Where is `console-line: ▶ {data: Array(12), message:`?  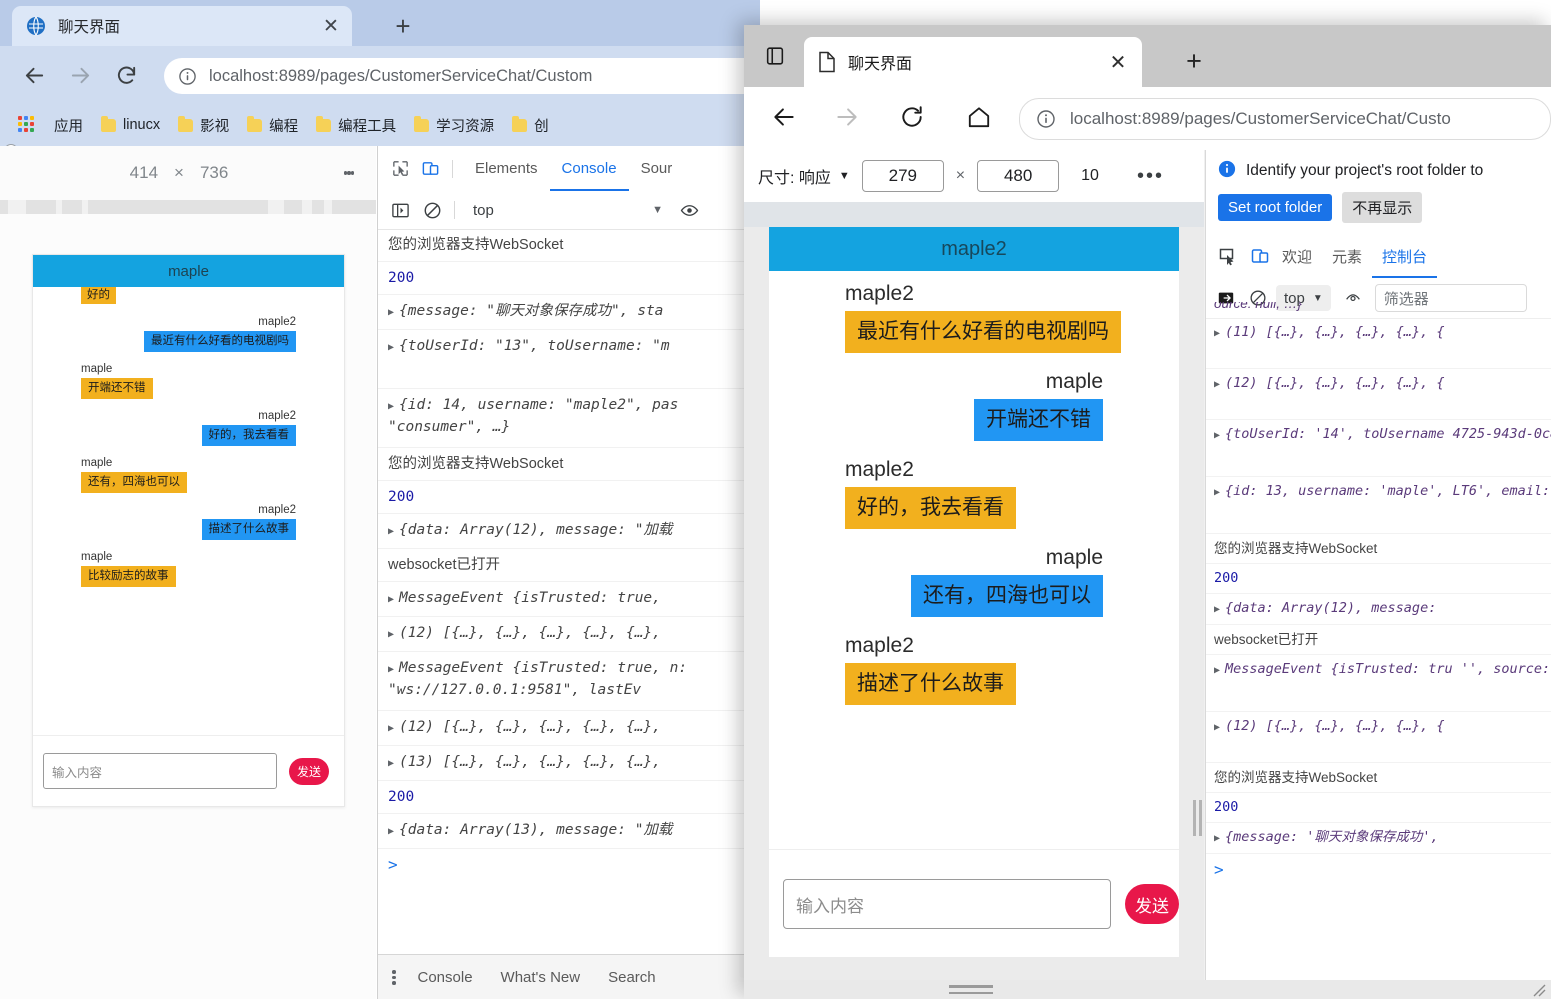
console-line: ▶ {data: Array(12), message: is located at coordinates (1378, 609).